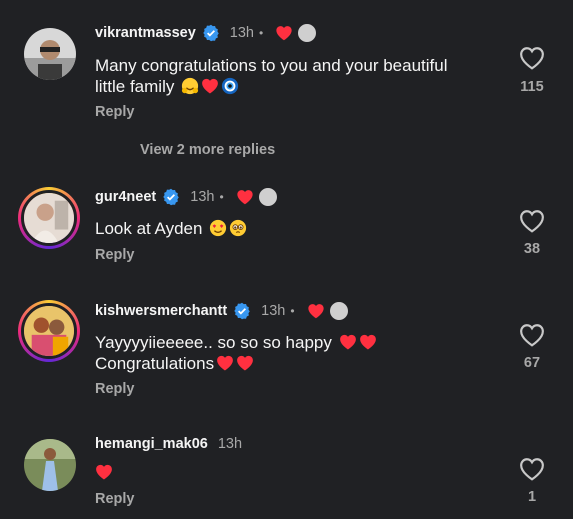 The image size is (573, 519). Describe the element at coordinates (285, 228) in the screenshot. I see `comment-text: Look at Ayden` at that location.